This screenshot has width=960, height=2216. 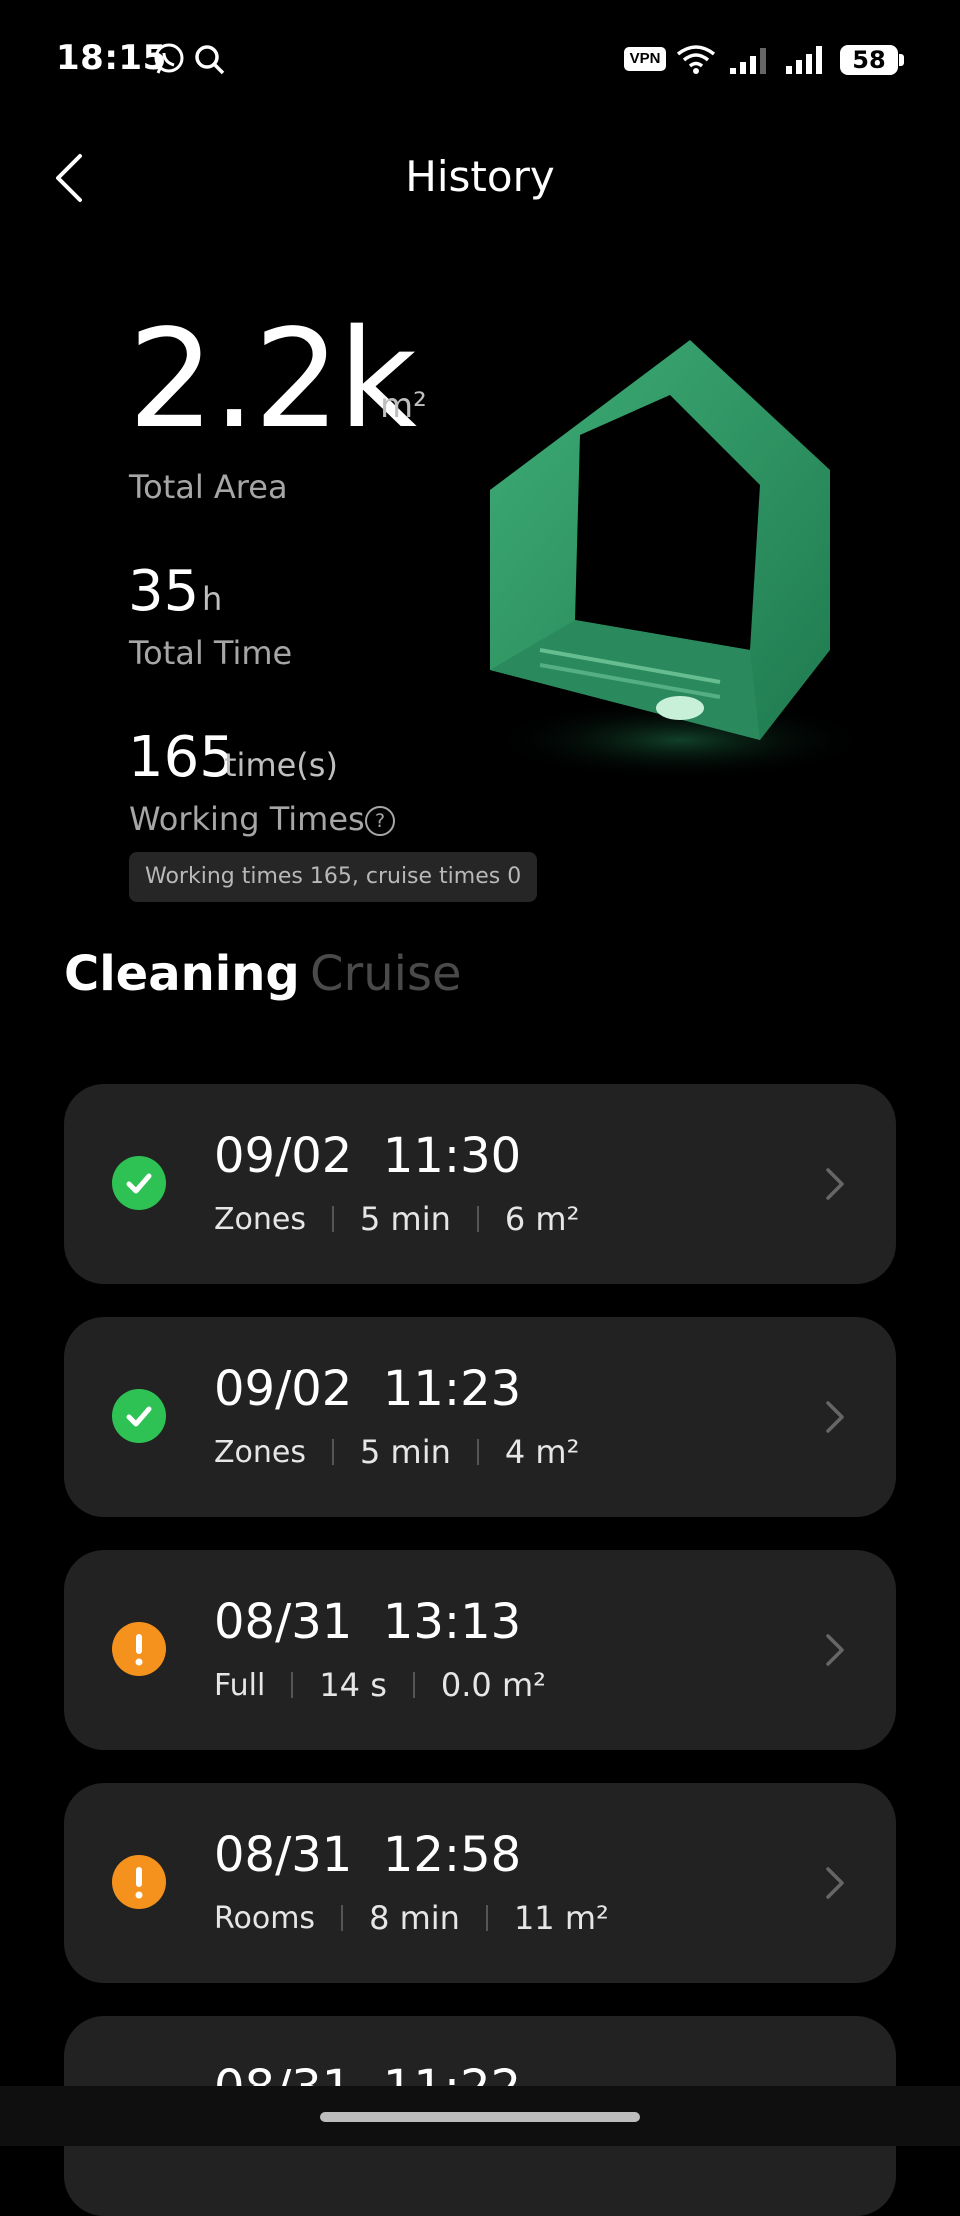 I want to click on record-details: Zones 5 min 4 m², so click(x=396, y=1452).